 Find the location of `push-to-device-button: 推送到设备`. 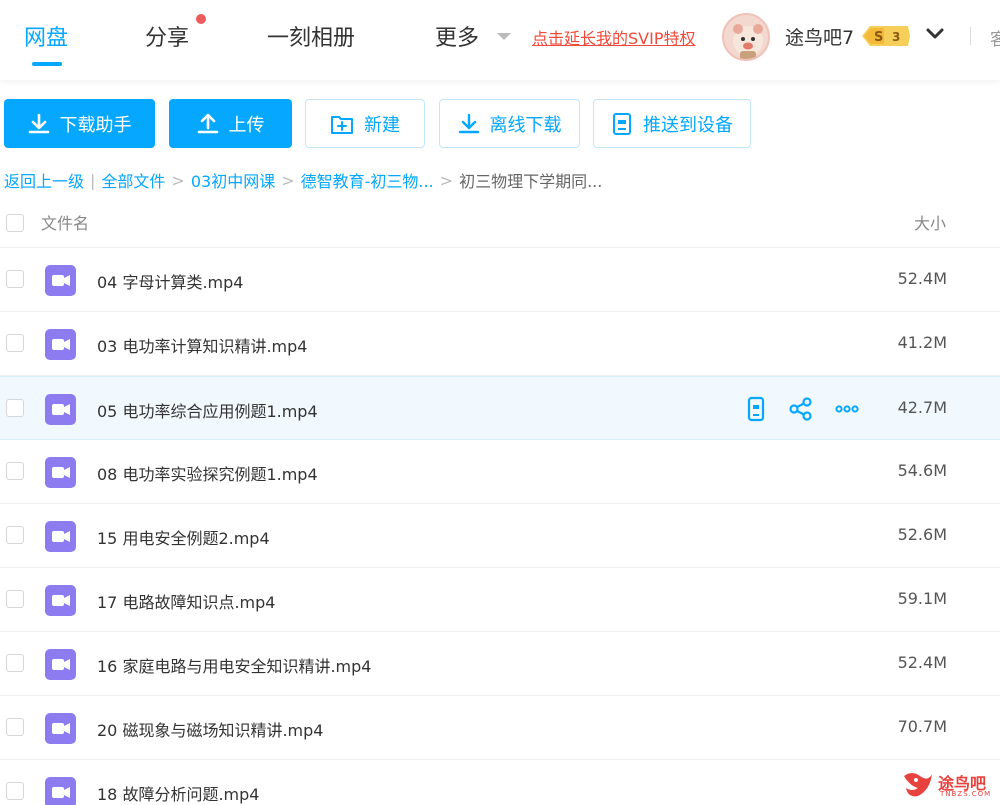

push-to-device-button: 推送到设备 is located at coordinates (672, 123).